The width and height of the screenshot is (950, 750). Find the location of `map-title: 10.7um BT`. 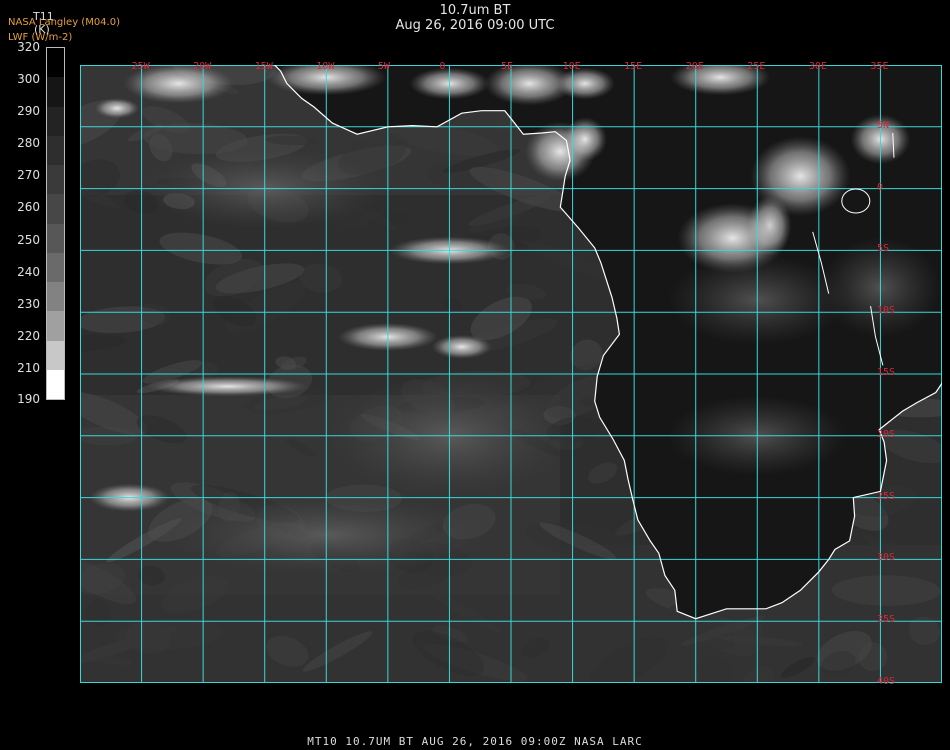

map-title: 10.7um BT is located at coordinates (475, 10).